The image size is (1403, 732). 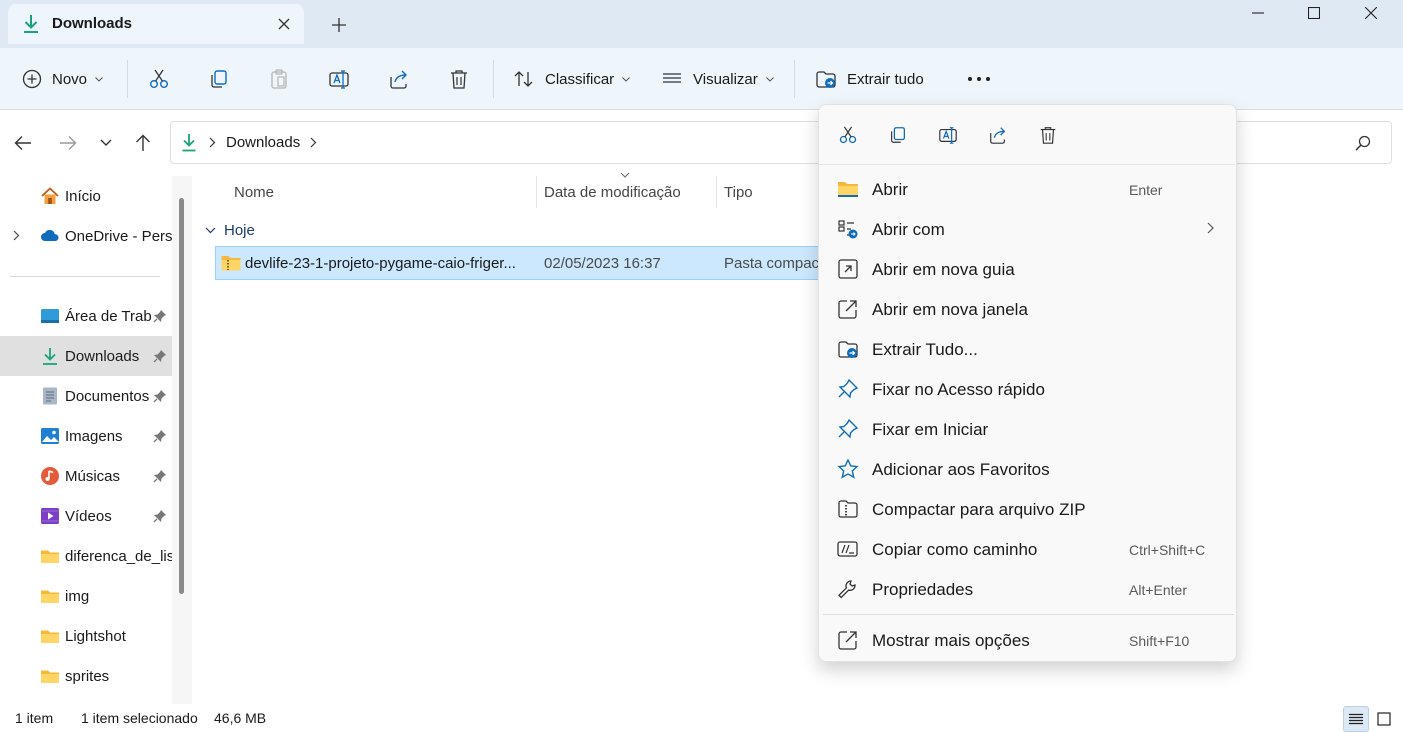 What do you see at coordinates (1314, 13) in the screenshot?
I see `maximize-button` at bounding box center [1314, 13].